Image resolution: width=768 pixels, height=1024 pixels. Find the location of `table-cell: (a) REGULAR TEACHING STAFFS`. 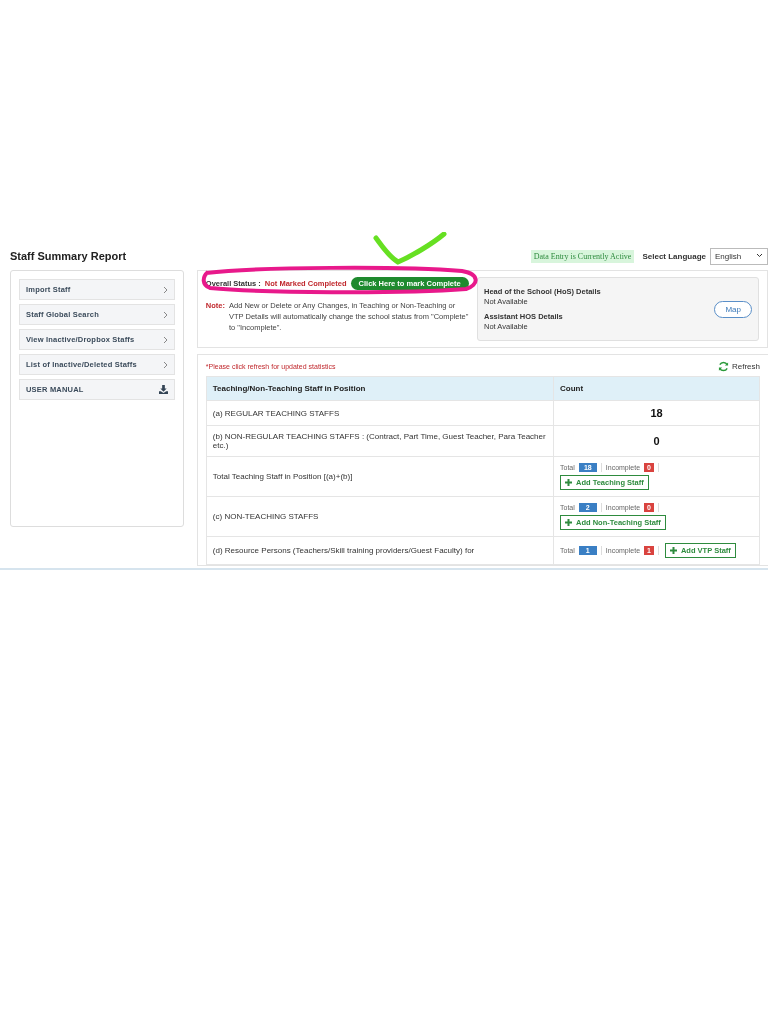

table-cell: (a) REGULAR TEACHING STAFFS is located at coordinates (380, 413).